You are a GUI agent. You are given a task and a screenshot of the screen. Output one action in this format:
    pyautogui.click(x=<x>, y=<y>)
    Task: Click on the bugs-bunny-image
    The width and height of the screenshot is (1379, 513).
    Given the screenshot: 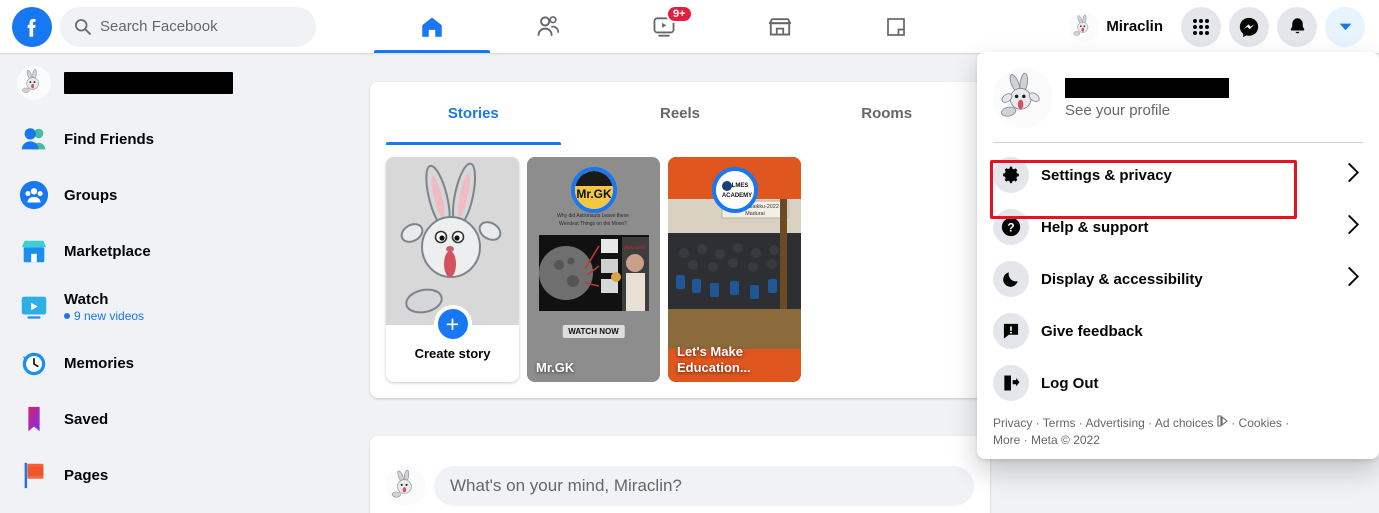 What is the action you would take?
    pyautogui.click(x=452, y=241)
    